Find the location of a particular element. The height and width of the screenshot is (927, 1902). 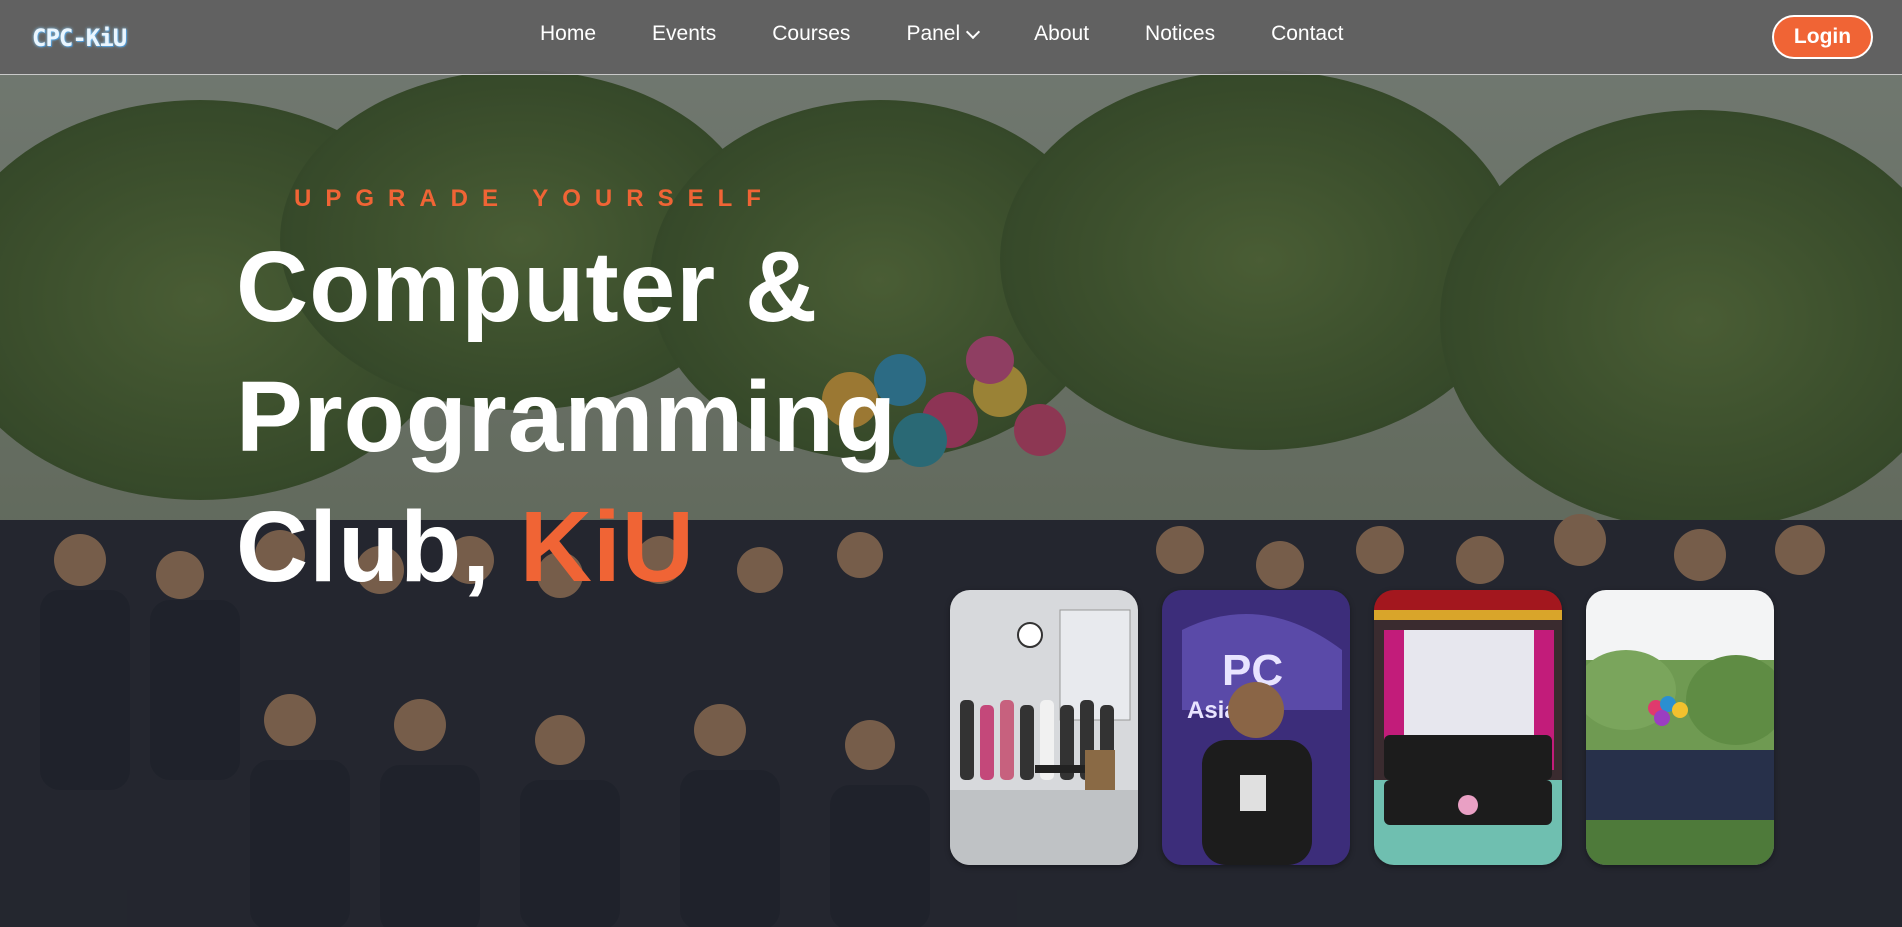

photo-card-stage-group is located at coordinates (1468, 727).